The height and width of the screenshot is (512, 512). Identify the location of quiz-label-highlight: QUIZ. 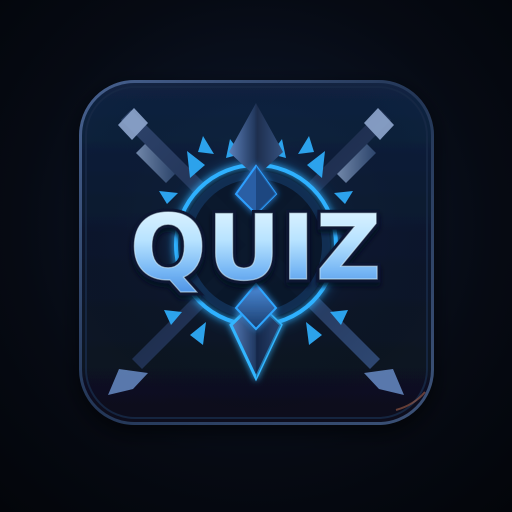
(256, 248).